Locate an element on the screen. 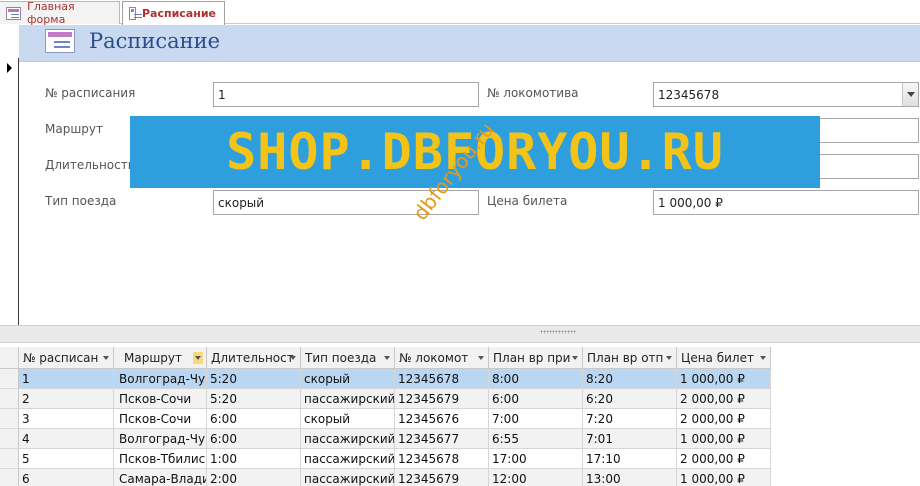  table-cell: 7:01 is located at coordinates (630, 439).